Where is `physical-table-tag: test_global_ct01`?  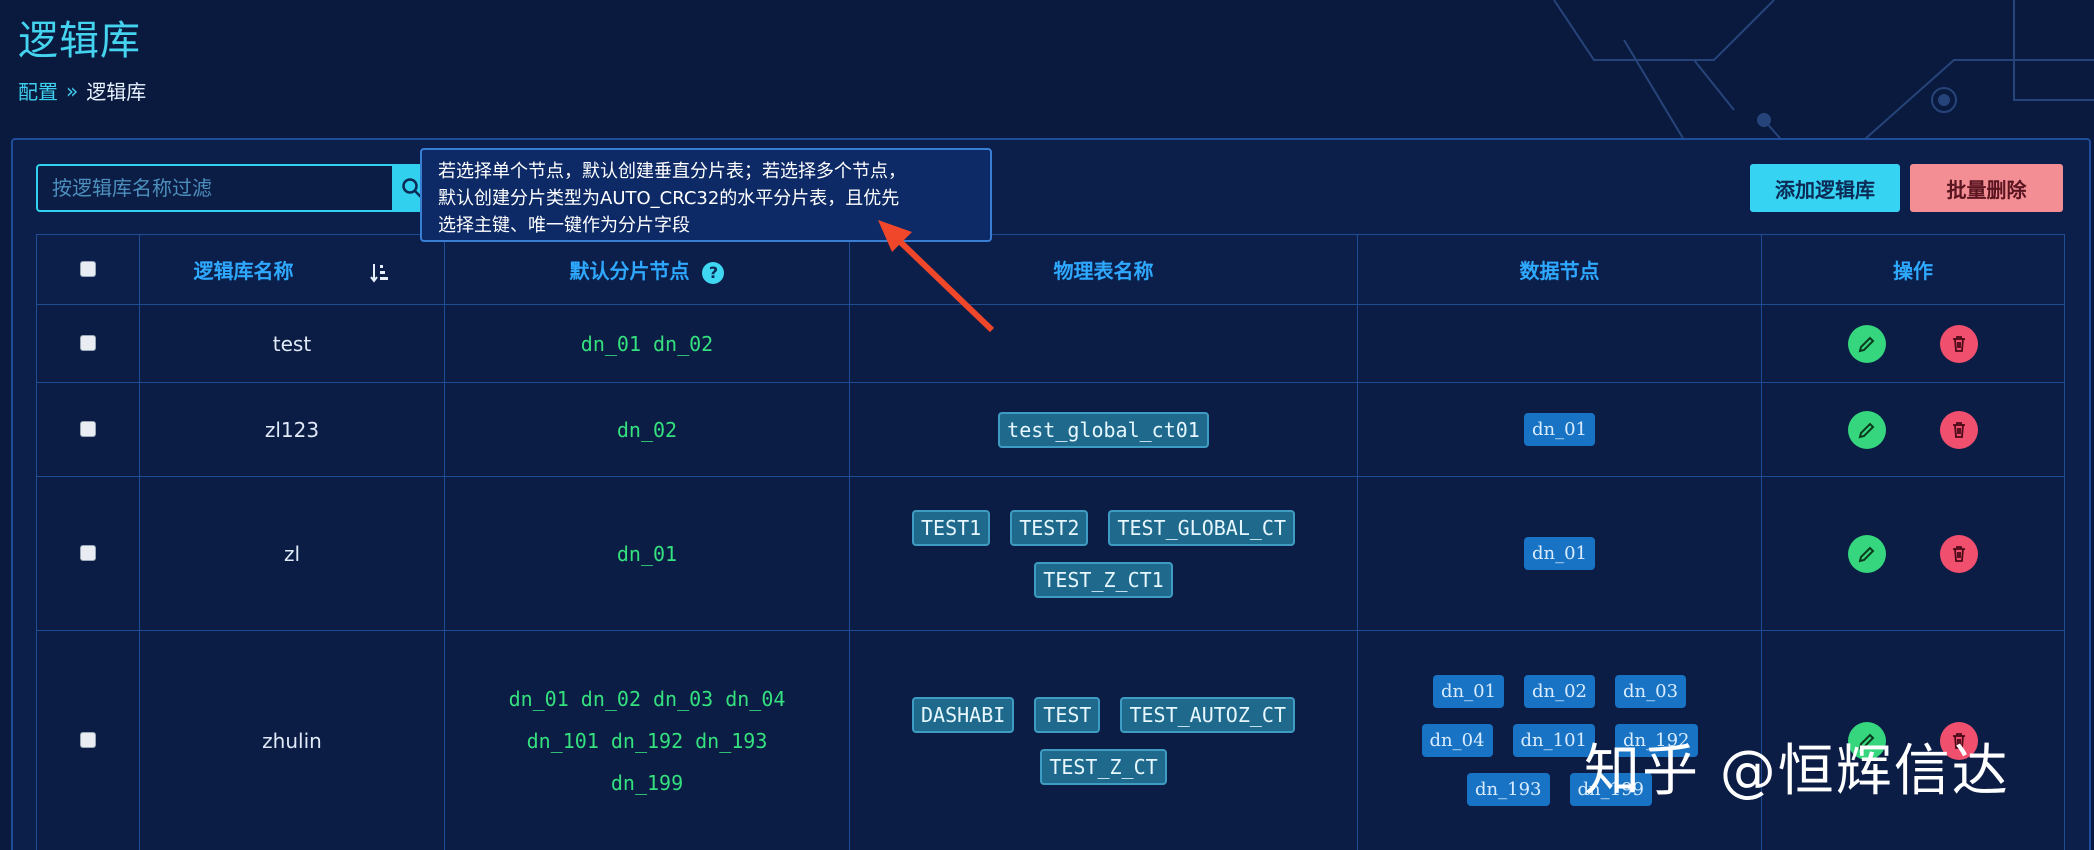 physical-table-tag: test_global_ct01 is located at coordinates (1103, 429).